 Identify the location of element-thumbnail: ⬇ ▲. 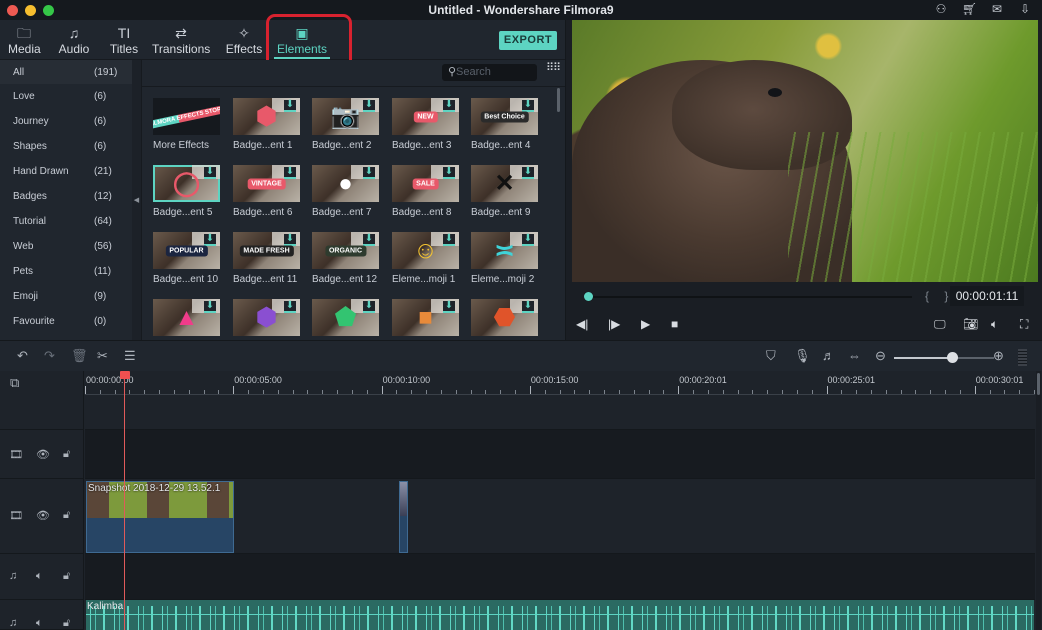
(186, 317).